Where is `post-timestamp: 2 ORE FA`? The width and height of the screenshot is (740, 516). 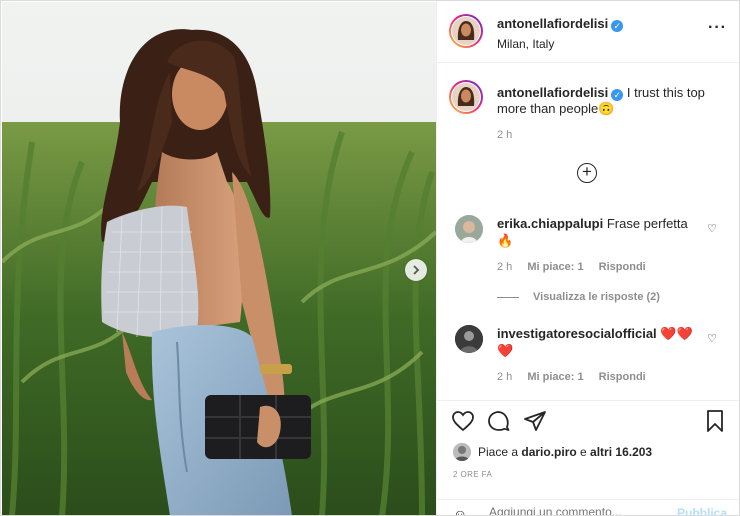 post-timestamp: 2 ORE FA is located at coordinates (472, 474).